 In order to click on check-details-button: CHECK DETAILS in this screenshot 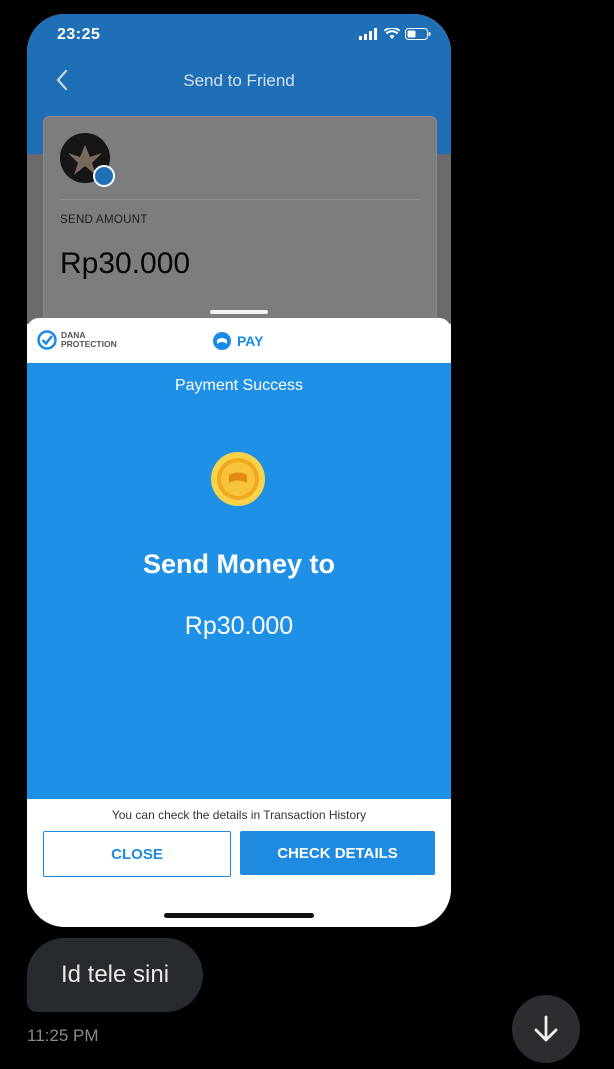, I will do `click(337, 853)`.